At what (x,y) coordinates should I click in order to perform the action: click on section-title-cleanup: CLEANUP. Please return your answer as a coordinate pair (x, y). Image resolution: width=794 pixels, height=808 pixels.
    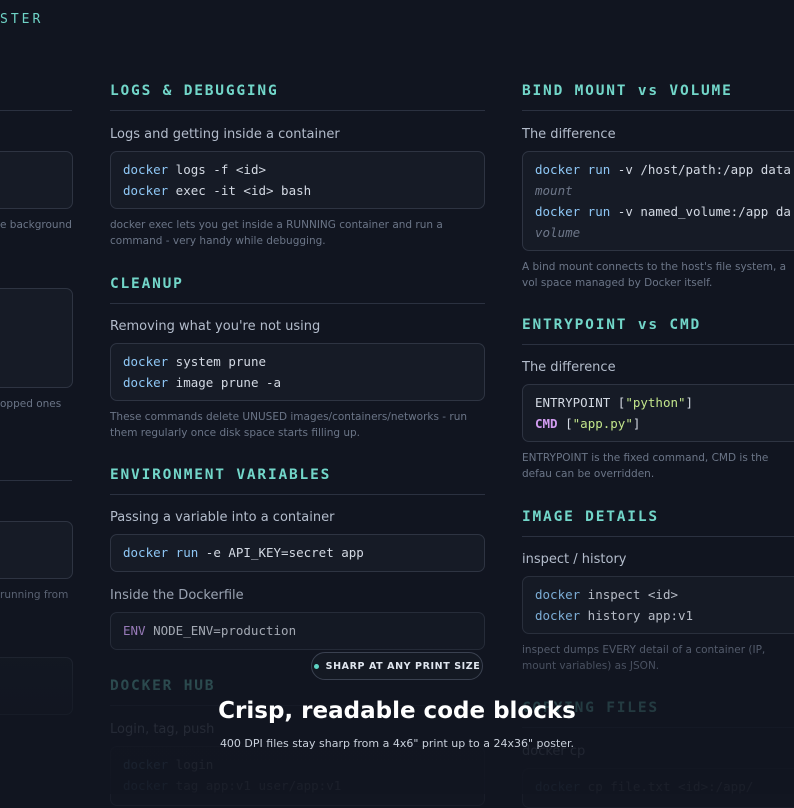
    Looking at the image, I should click on (147, 284).